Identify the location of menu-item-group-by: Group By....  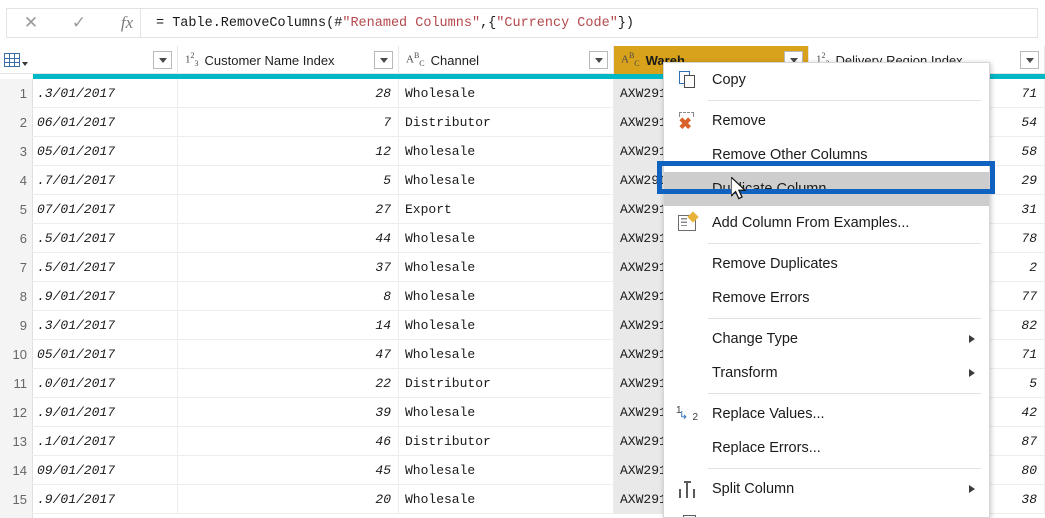
(826, 511).